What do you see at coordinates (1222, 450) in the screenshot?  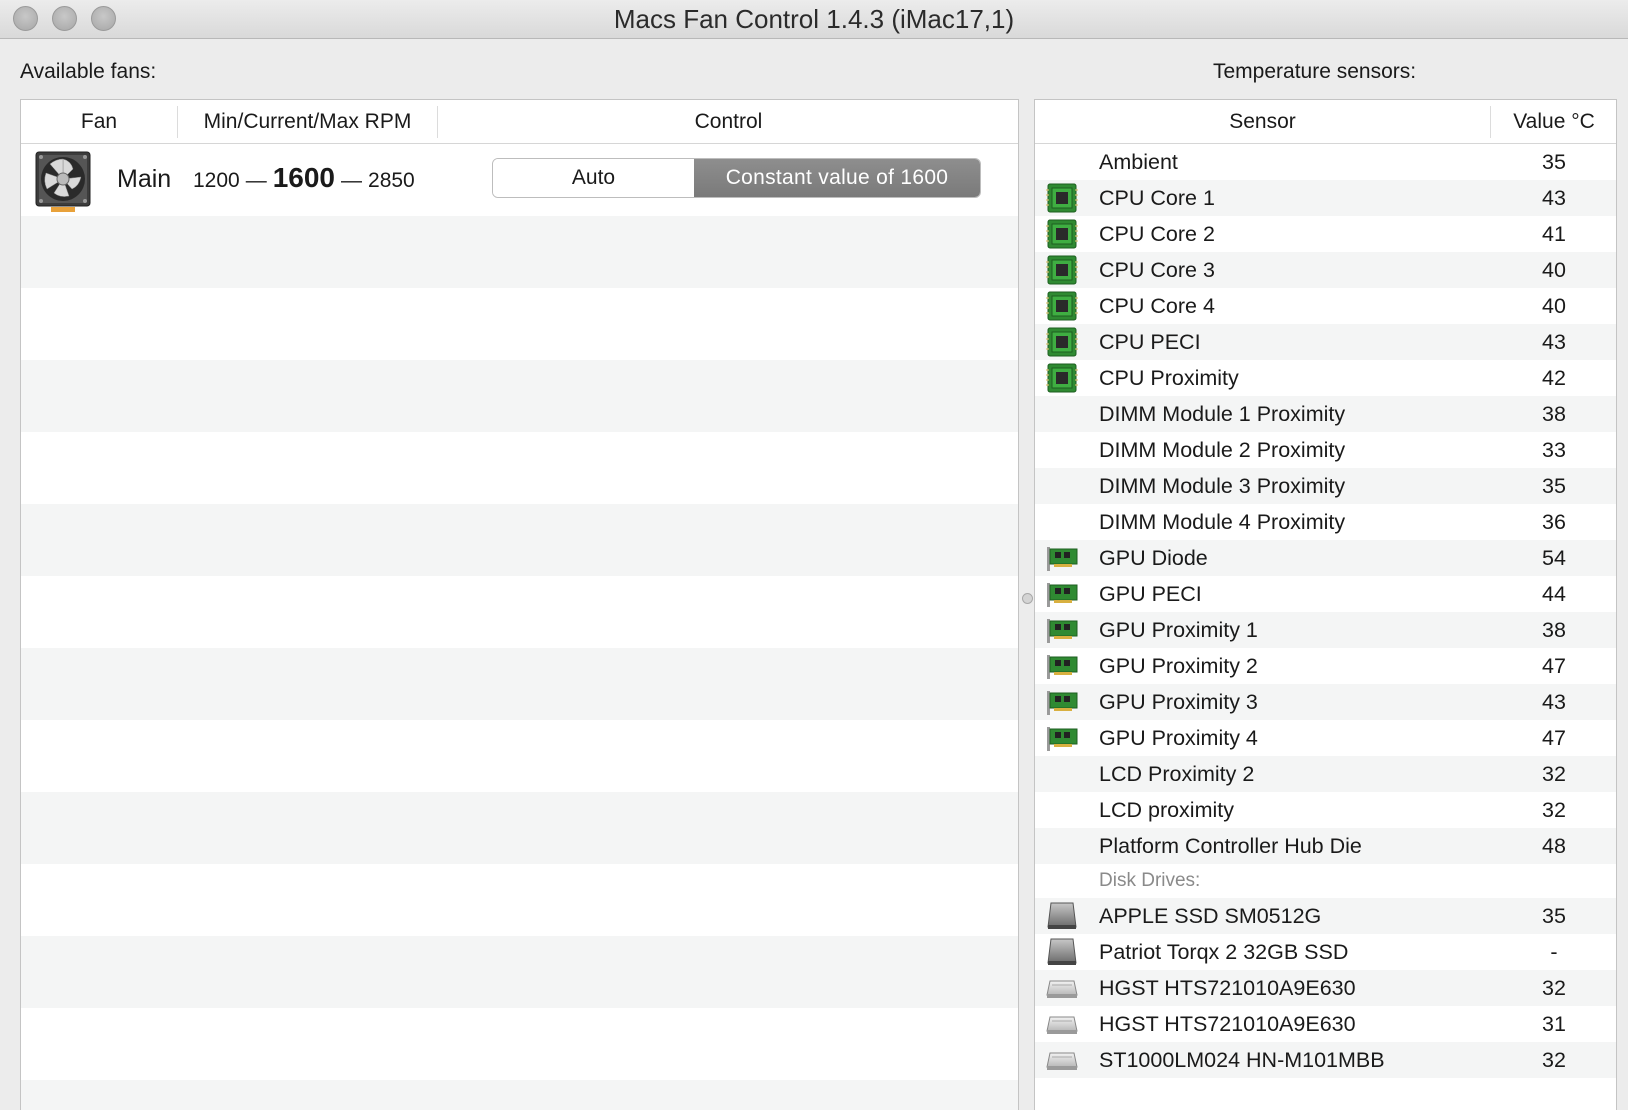 I see `sensor-name: DIMM Module 2 Proximity` at bounding box center [1222, 450].